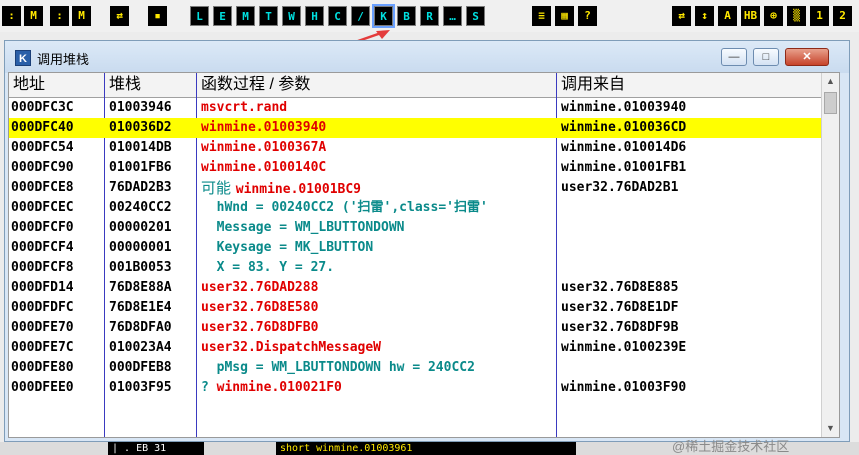 This screenshot has width=859, height=455. I want to click on toolbar-right-button-4: ⊕, so click(773, 16).